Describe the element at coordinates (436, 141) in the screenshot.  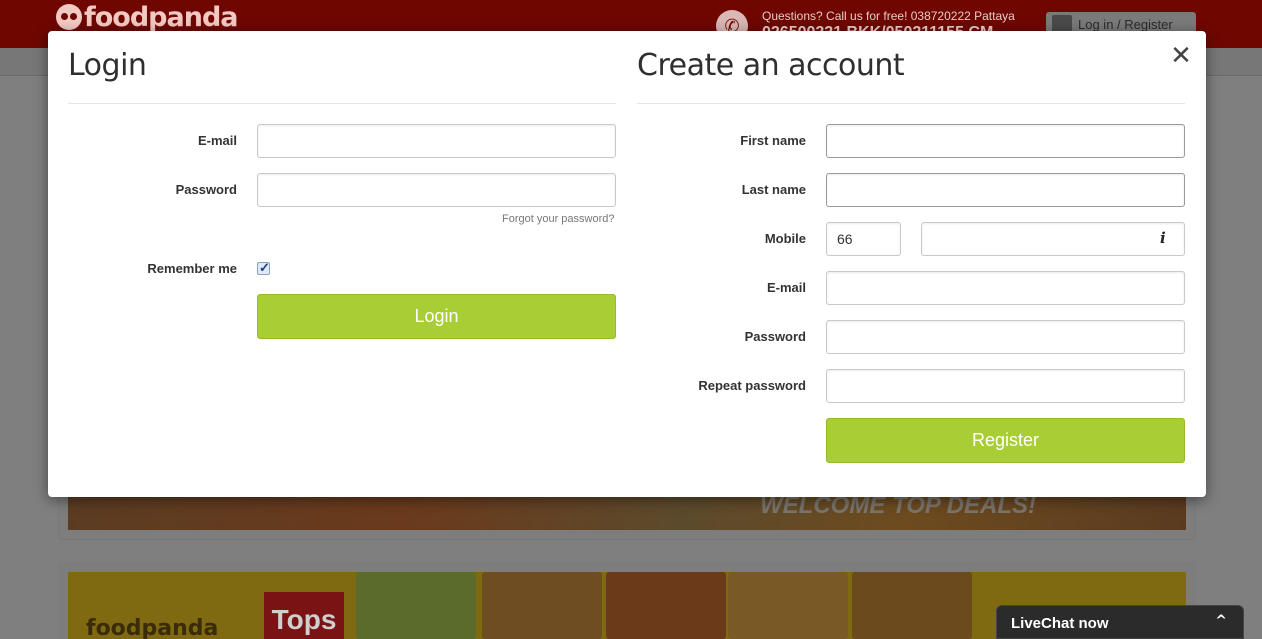
I see `login-email-input` at that location.